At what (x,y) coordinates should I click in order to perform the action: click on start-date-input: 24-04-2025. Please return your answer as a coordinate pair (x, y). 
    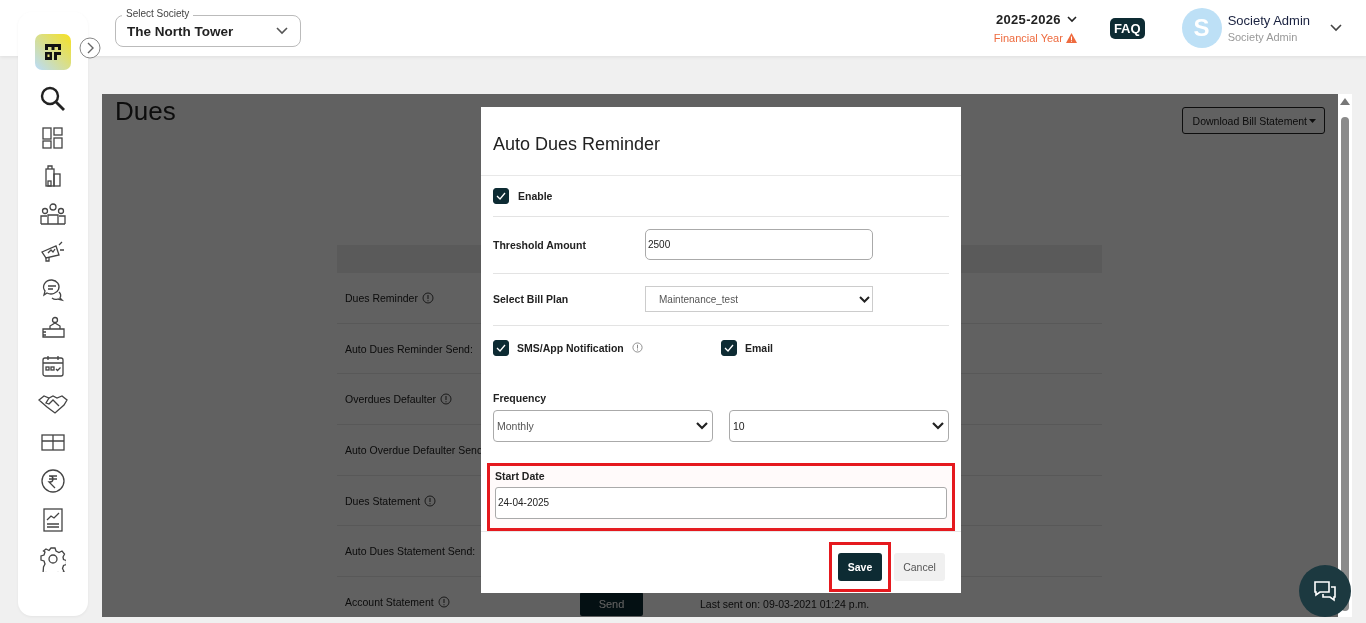
    Looking at the image, I should click on (721, 502).